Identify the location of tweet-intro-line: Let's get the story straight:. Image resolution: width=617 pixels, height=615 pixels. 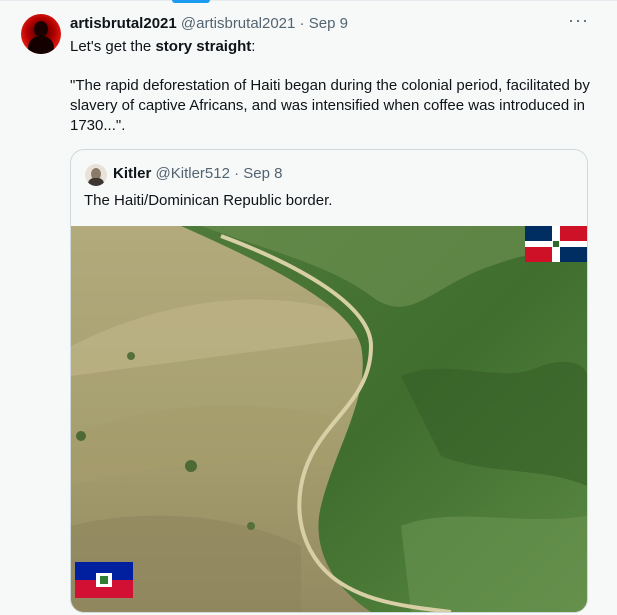
(163, 46).